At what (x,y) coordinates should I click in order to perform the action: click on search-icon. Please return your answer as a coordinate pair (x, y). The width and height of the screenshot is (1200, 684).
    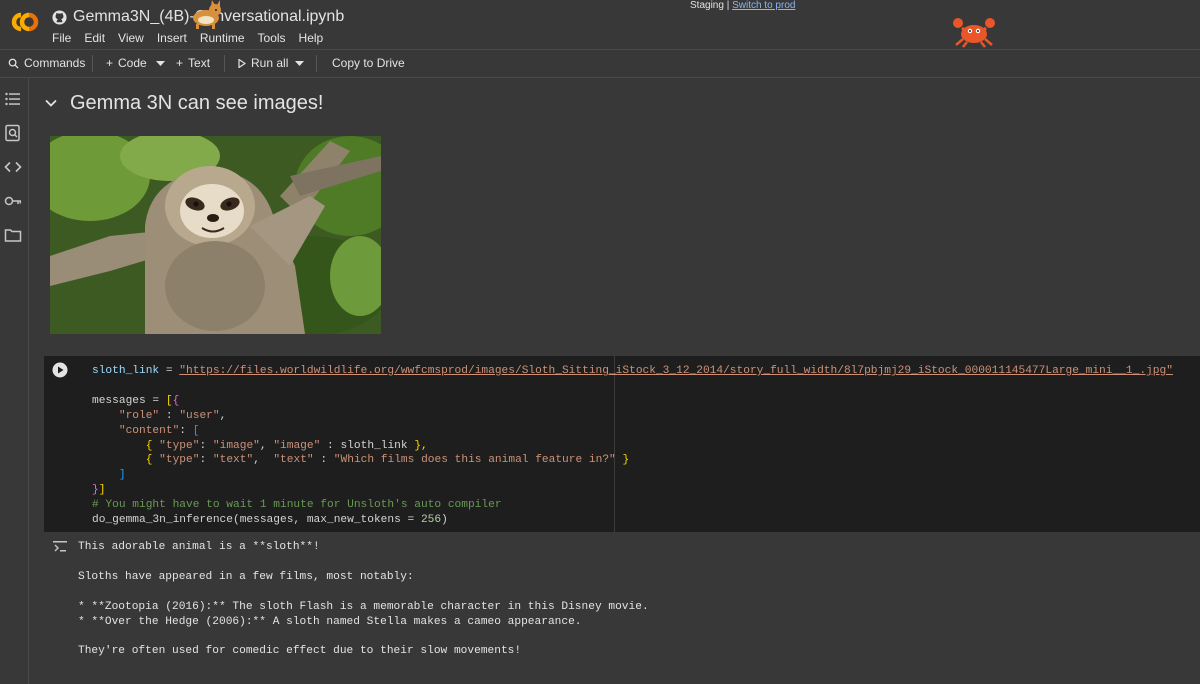
    Looking at the image, I should click on (13, 63).